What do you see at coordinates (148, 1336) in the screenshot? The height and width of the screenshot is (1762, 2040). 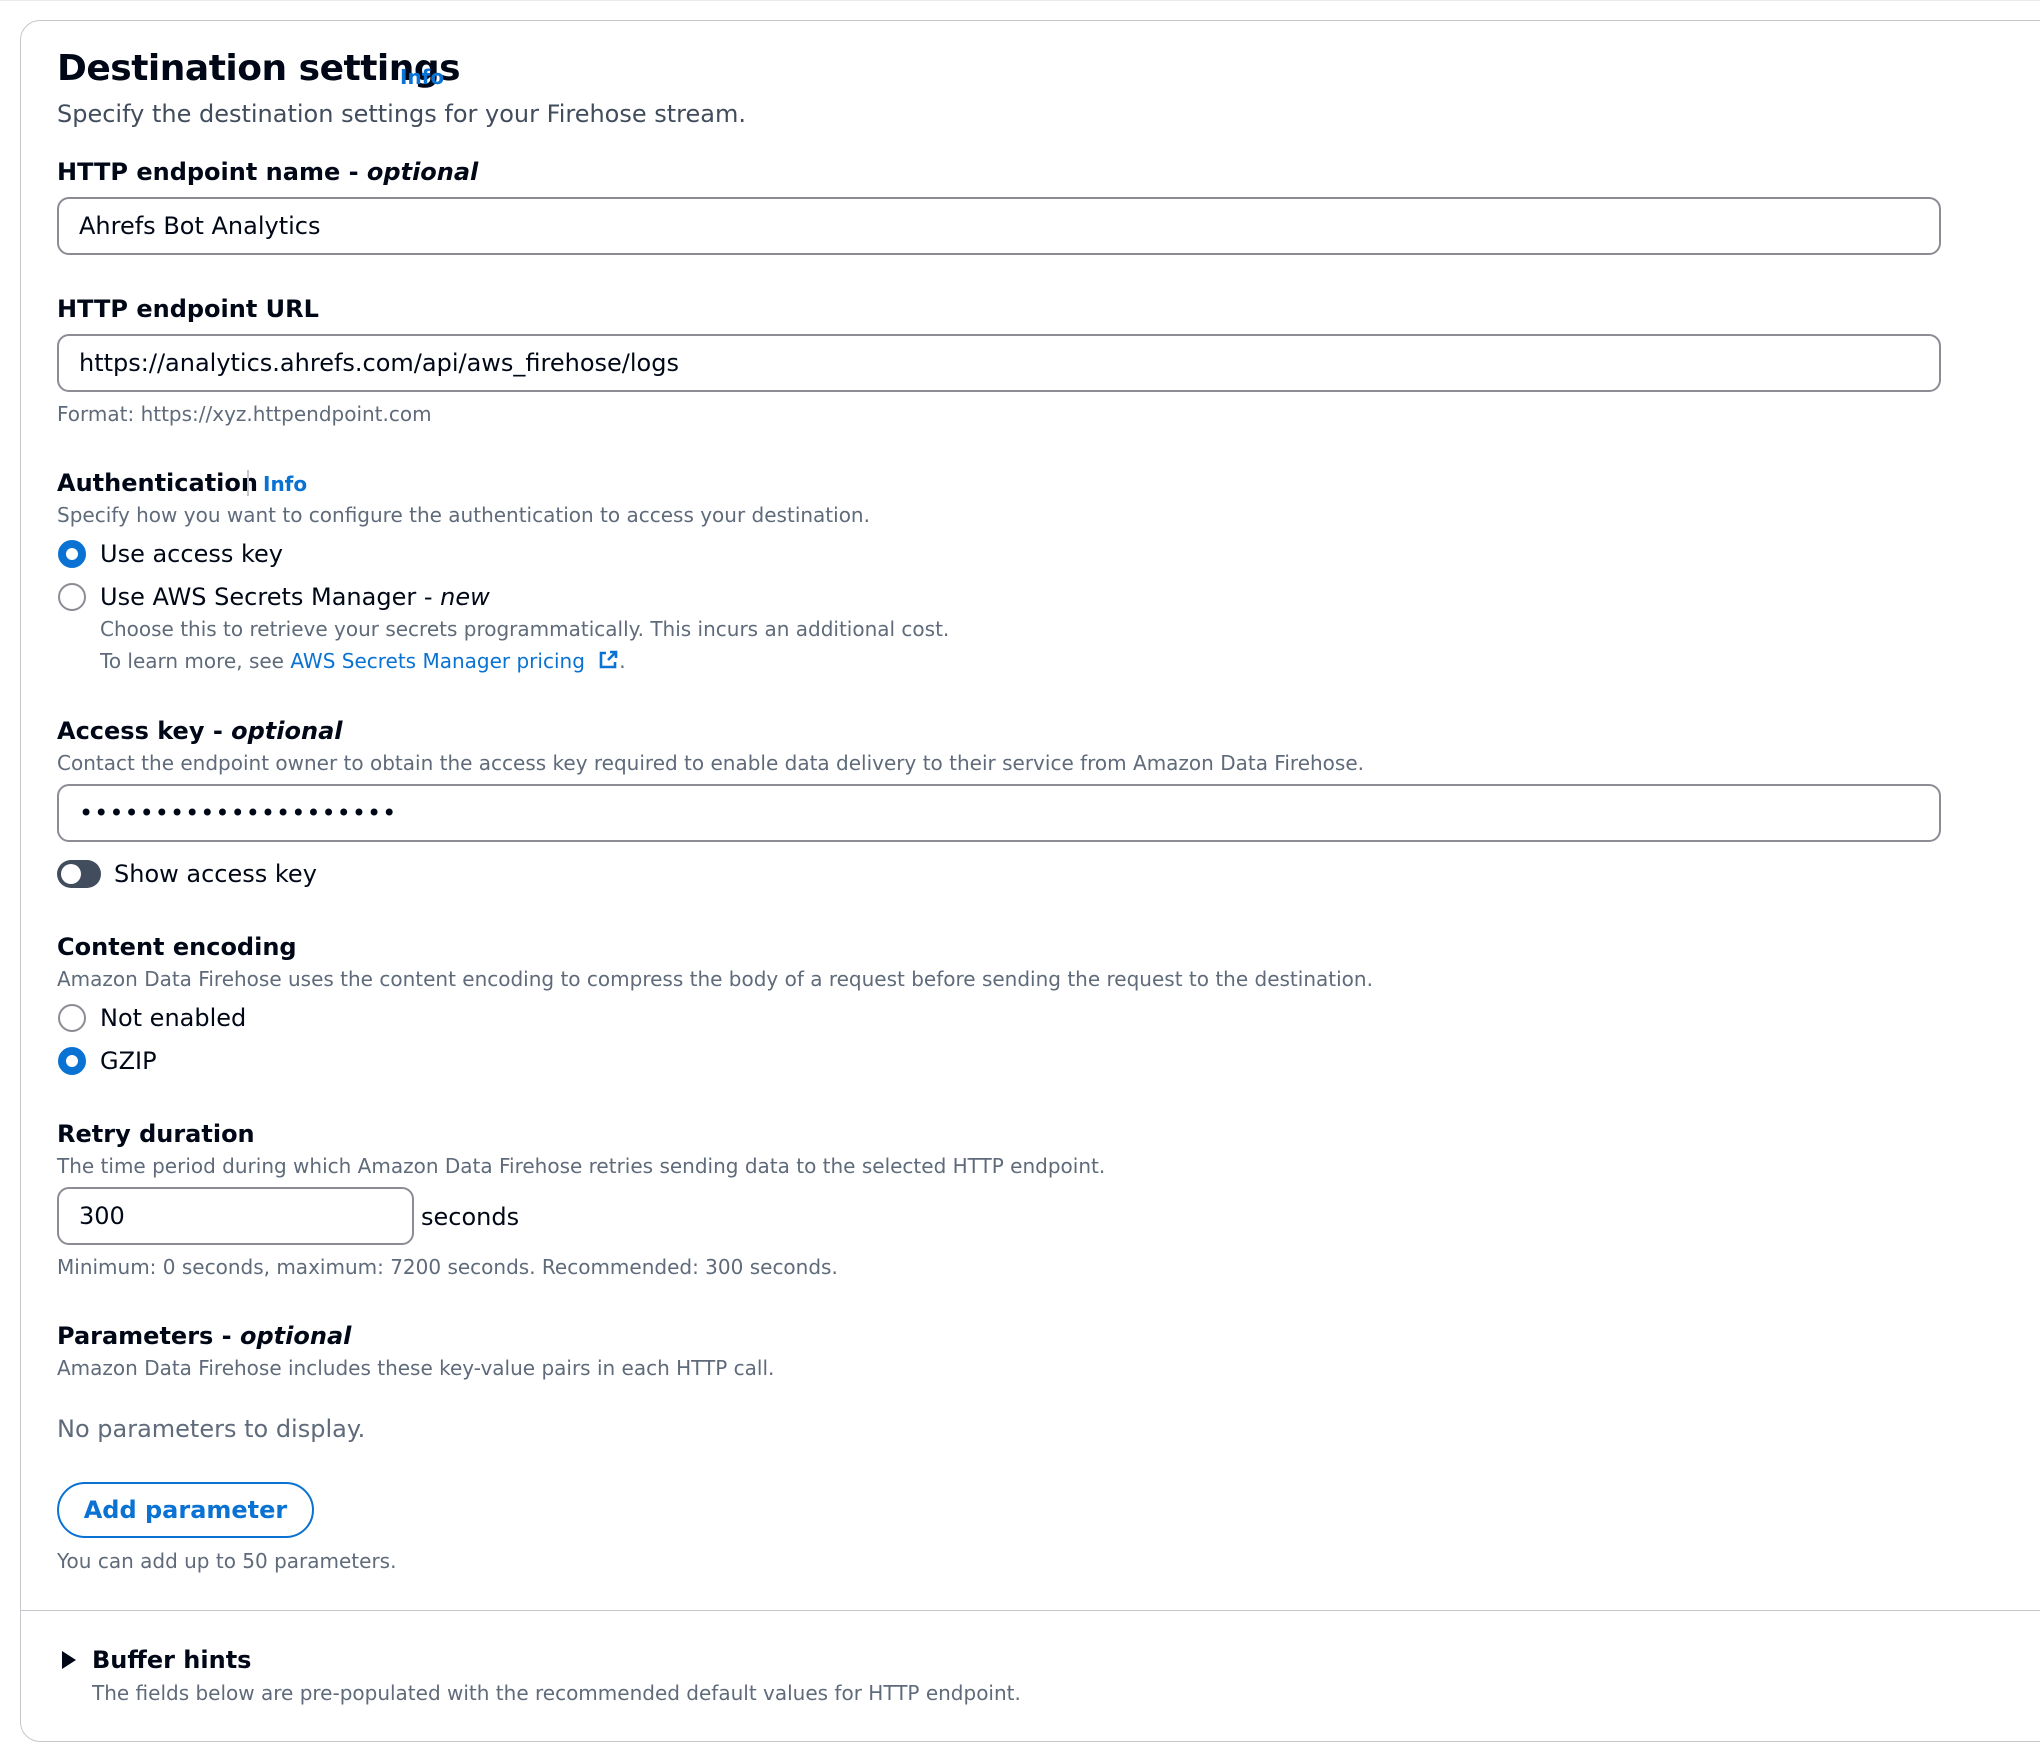 I see `parameters-label-text: Parameters -` at bounding box center [148, 1336].